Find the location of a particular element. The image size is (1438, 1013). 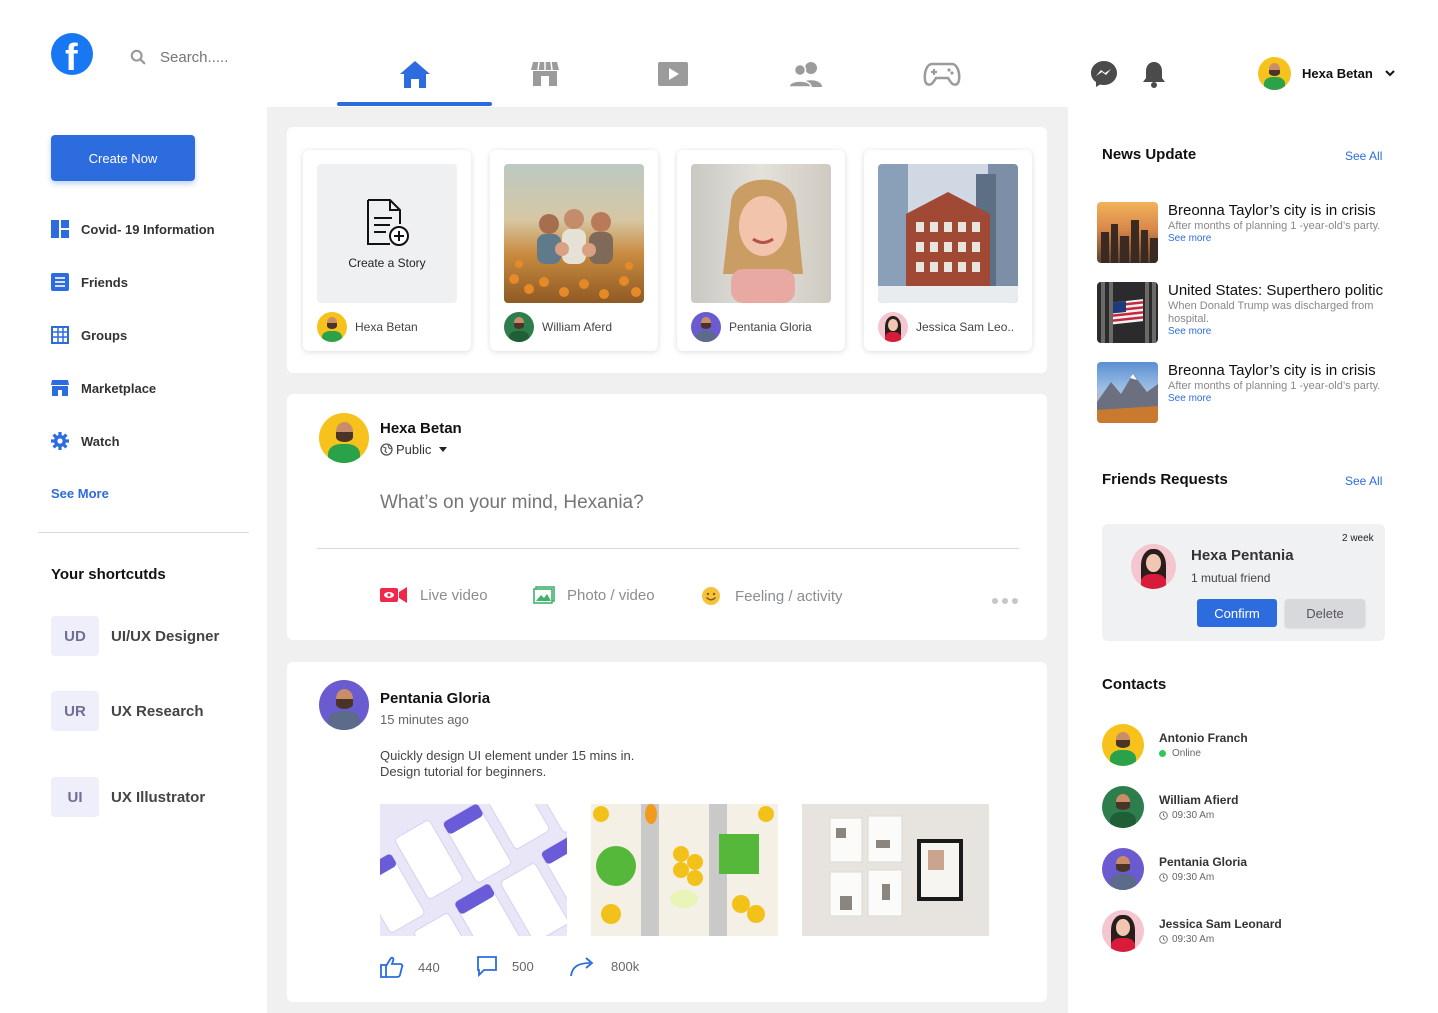

news-headline: United States: Superthero politic is located at coordinates (1276, 290).